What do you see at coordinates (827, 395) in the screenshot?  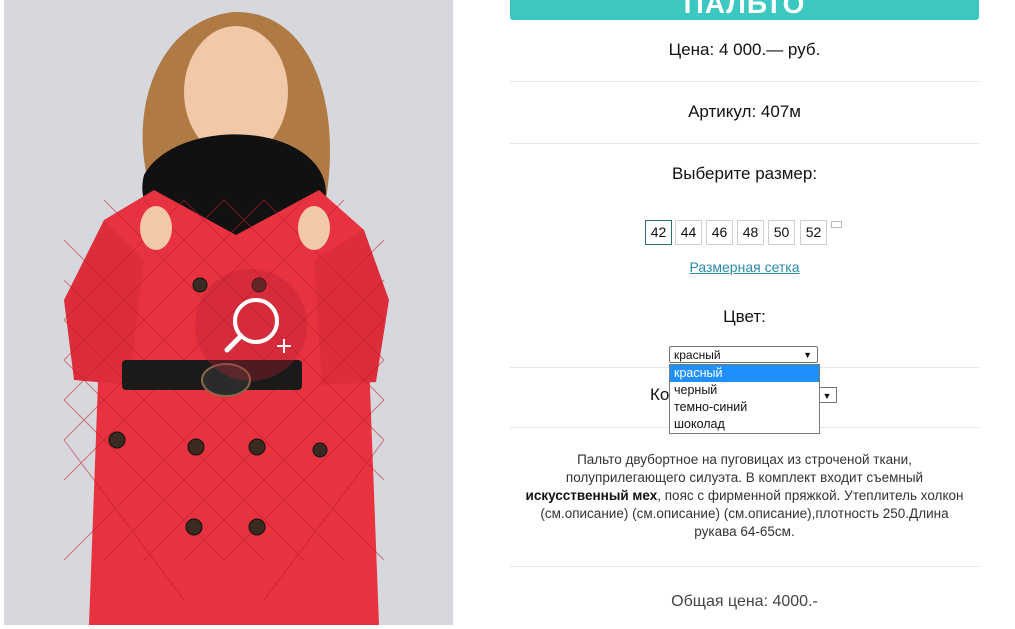 I see `quantity-select-arrow: ▼` at bounding box center [827, 395].